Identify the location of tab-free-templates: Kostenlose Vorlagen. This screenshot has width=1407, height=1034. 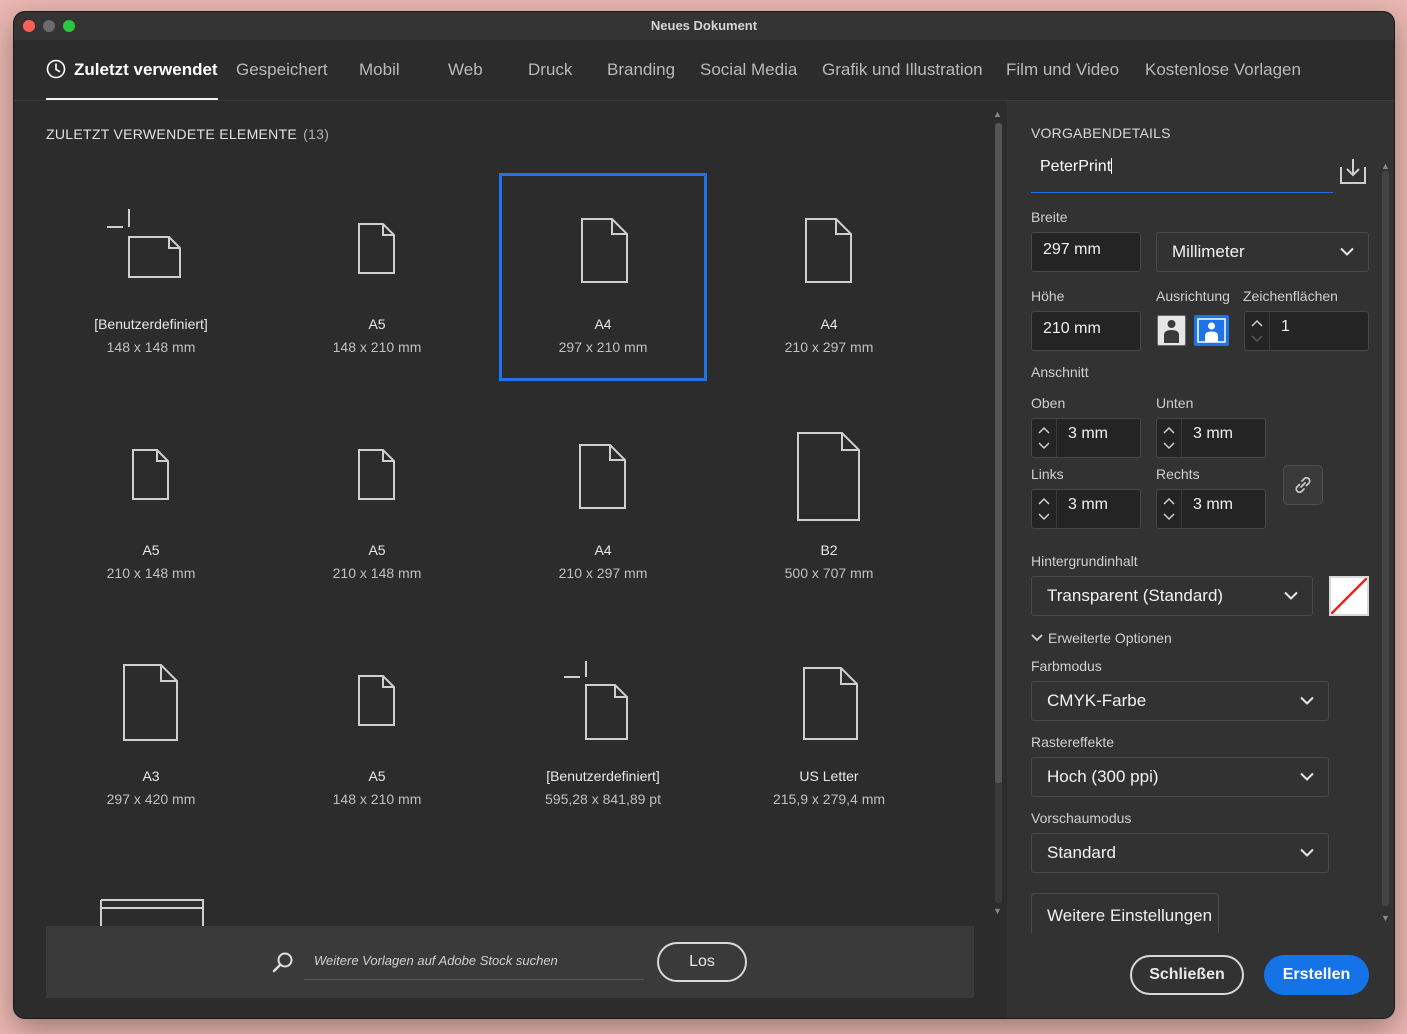
(1223, 70).